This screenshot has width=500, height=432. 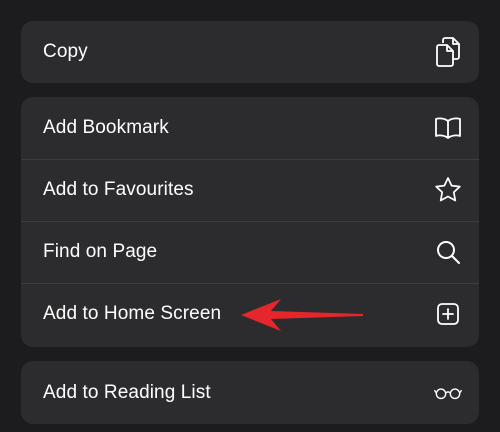 I want to click on add-square-icon, so click(x=448, y=314).